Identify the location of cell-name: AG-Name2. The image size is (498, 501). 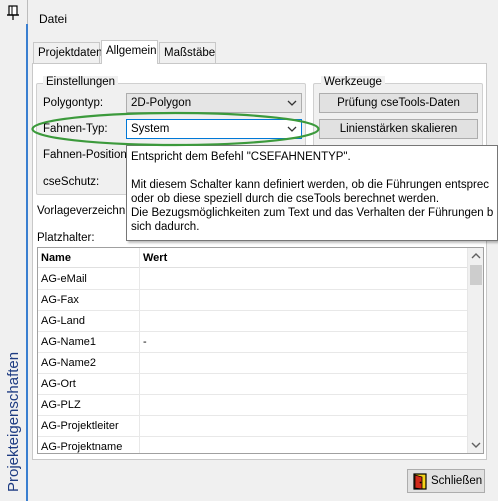
(89, 363).